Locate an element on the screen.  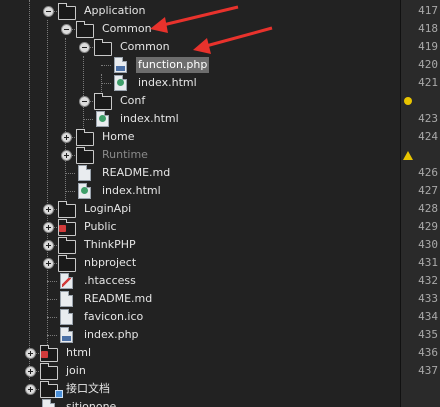
htaccess-file-icon is located at coordinates (66, 281).